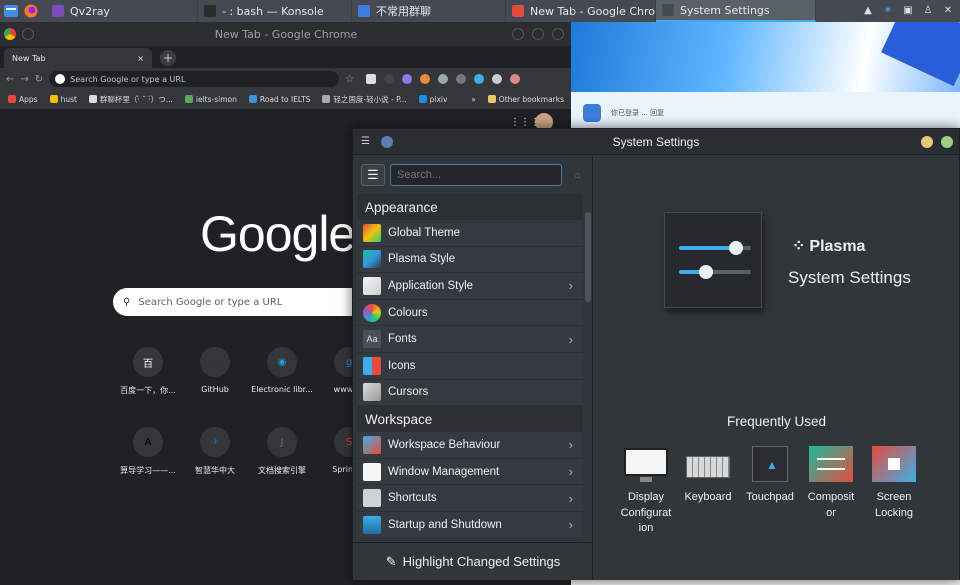 This screenshot has height=585, width=960. What do you see at coordinates (444, 471) in the screenshot?
I see `sidebar-item-label: Window Management` at bounding box center [444, 471].